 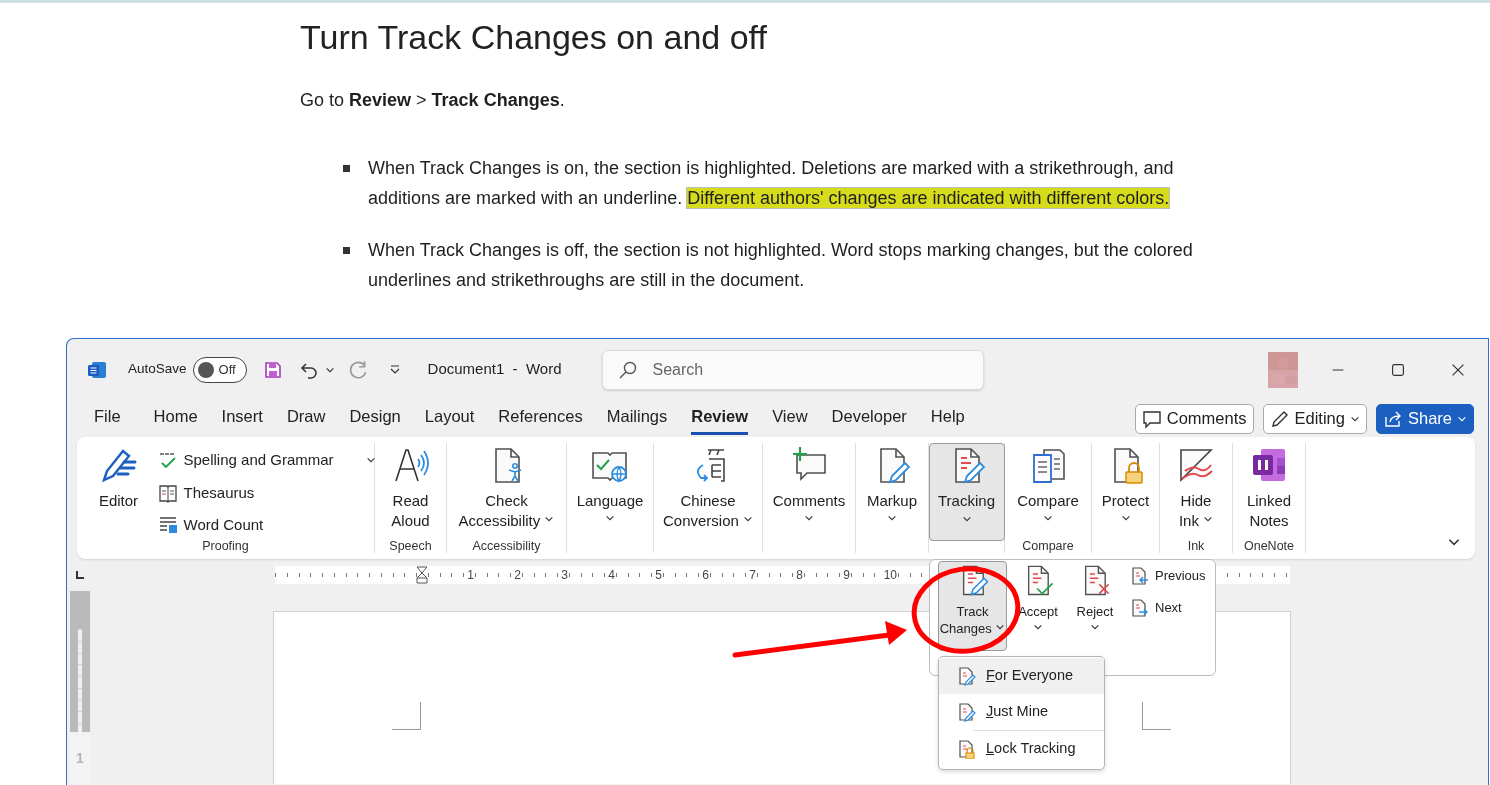 I want to click on menu-item: For Everyone, so click(x=1021, y=676).